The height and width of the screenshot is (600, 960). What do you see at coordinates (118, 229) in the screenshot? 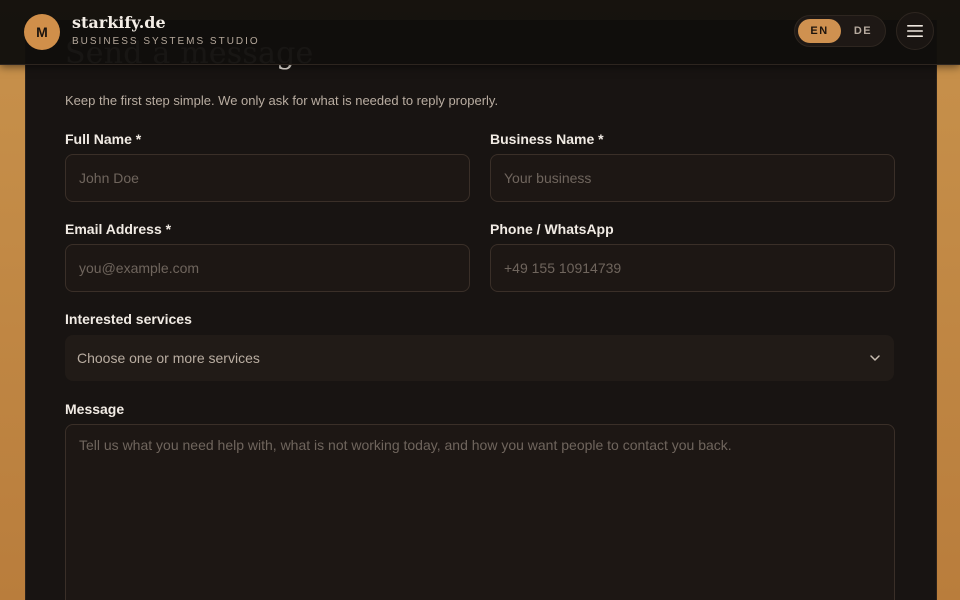
I see `email-label: Email Address *` at bounding box center [118, 229].